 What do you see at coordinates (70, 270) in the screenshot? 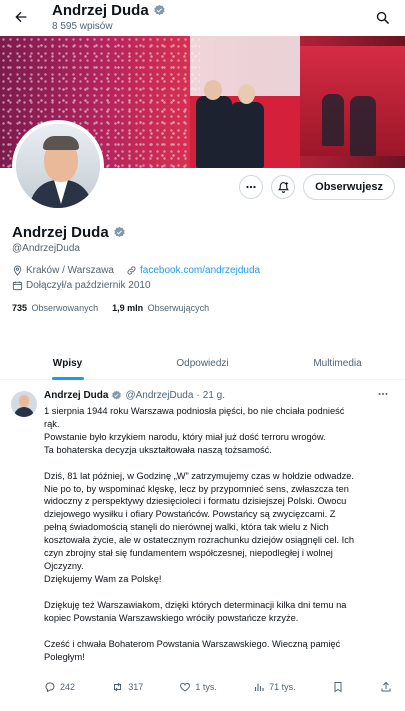
I see `profile-location: Kraków / Warszawa` at bounding box center [70, 270].